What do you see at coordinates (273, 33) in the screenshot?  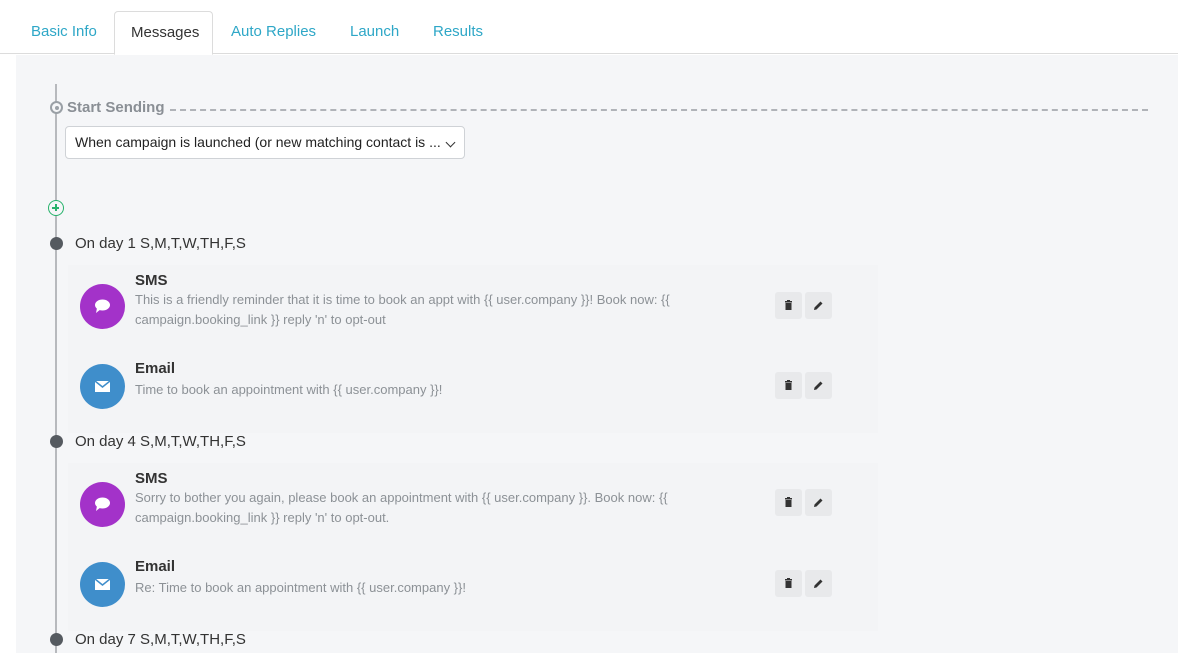 I see `tab-auto-replies: Auto Replies` at bounding box center [273, 33].